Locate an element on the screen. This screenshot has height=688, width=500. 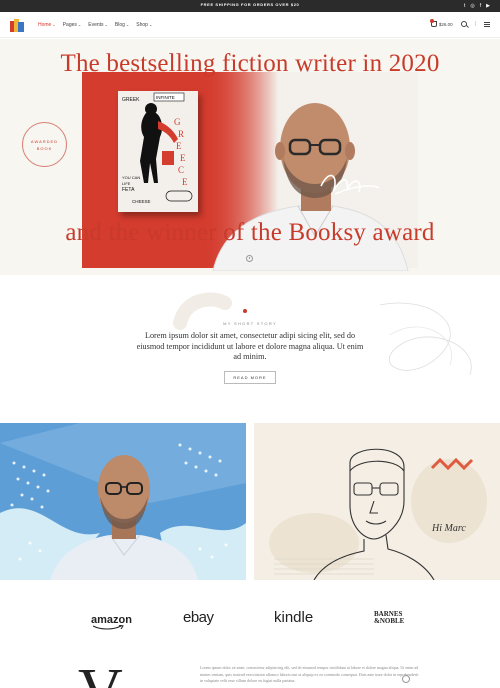
svg-text: R is located at coordinates (181, 134).